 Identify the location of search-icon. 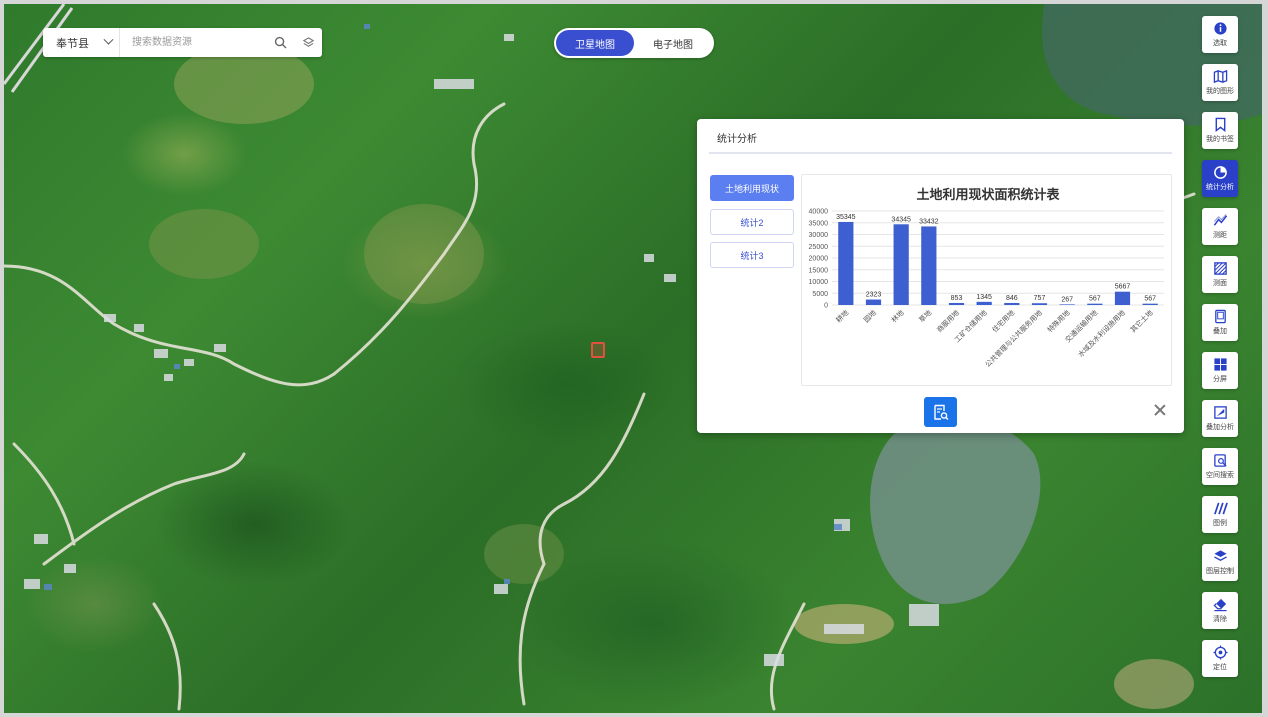
(280, 42).